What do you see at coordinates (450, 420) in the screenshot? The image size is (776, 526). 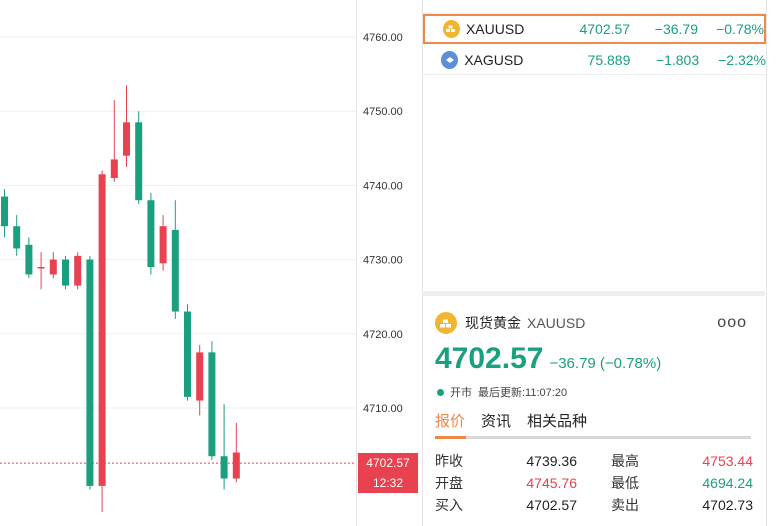 I see `tab-quote: 报价` at bounding box center [450, 420].